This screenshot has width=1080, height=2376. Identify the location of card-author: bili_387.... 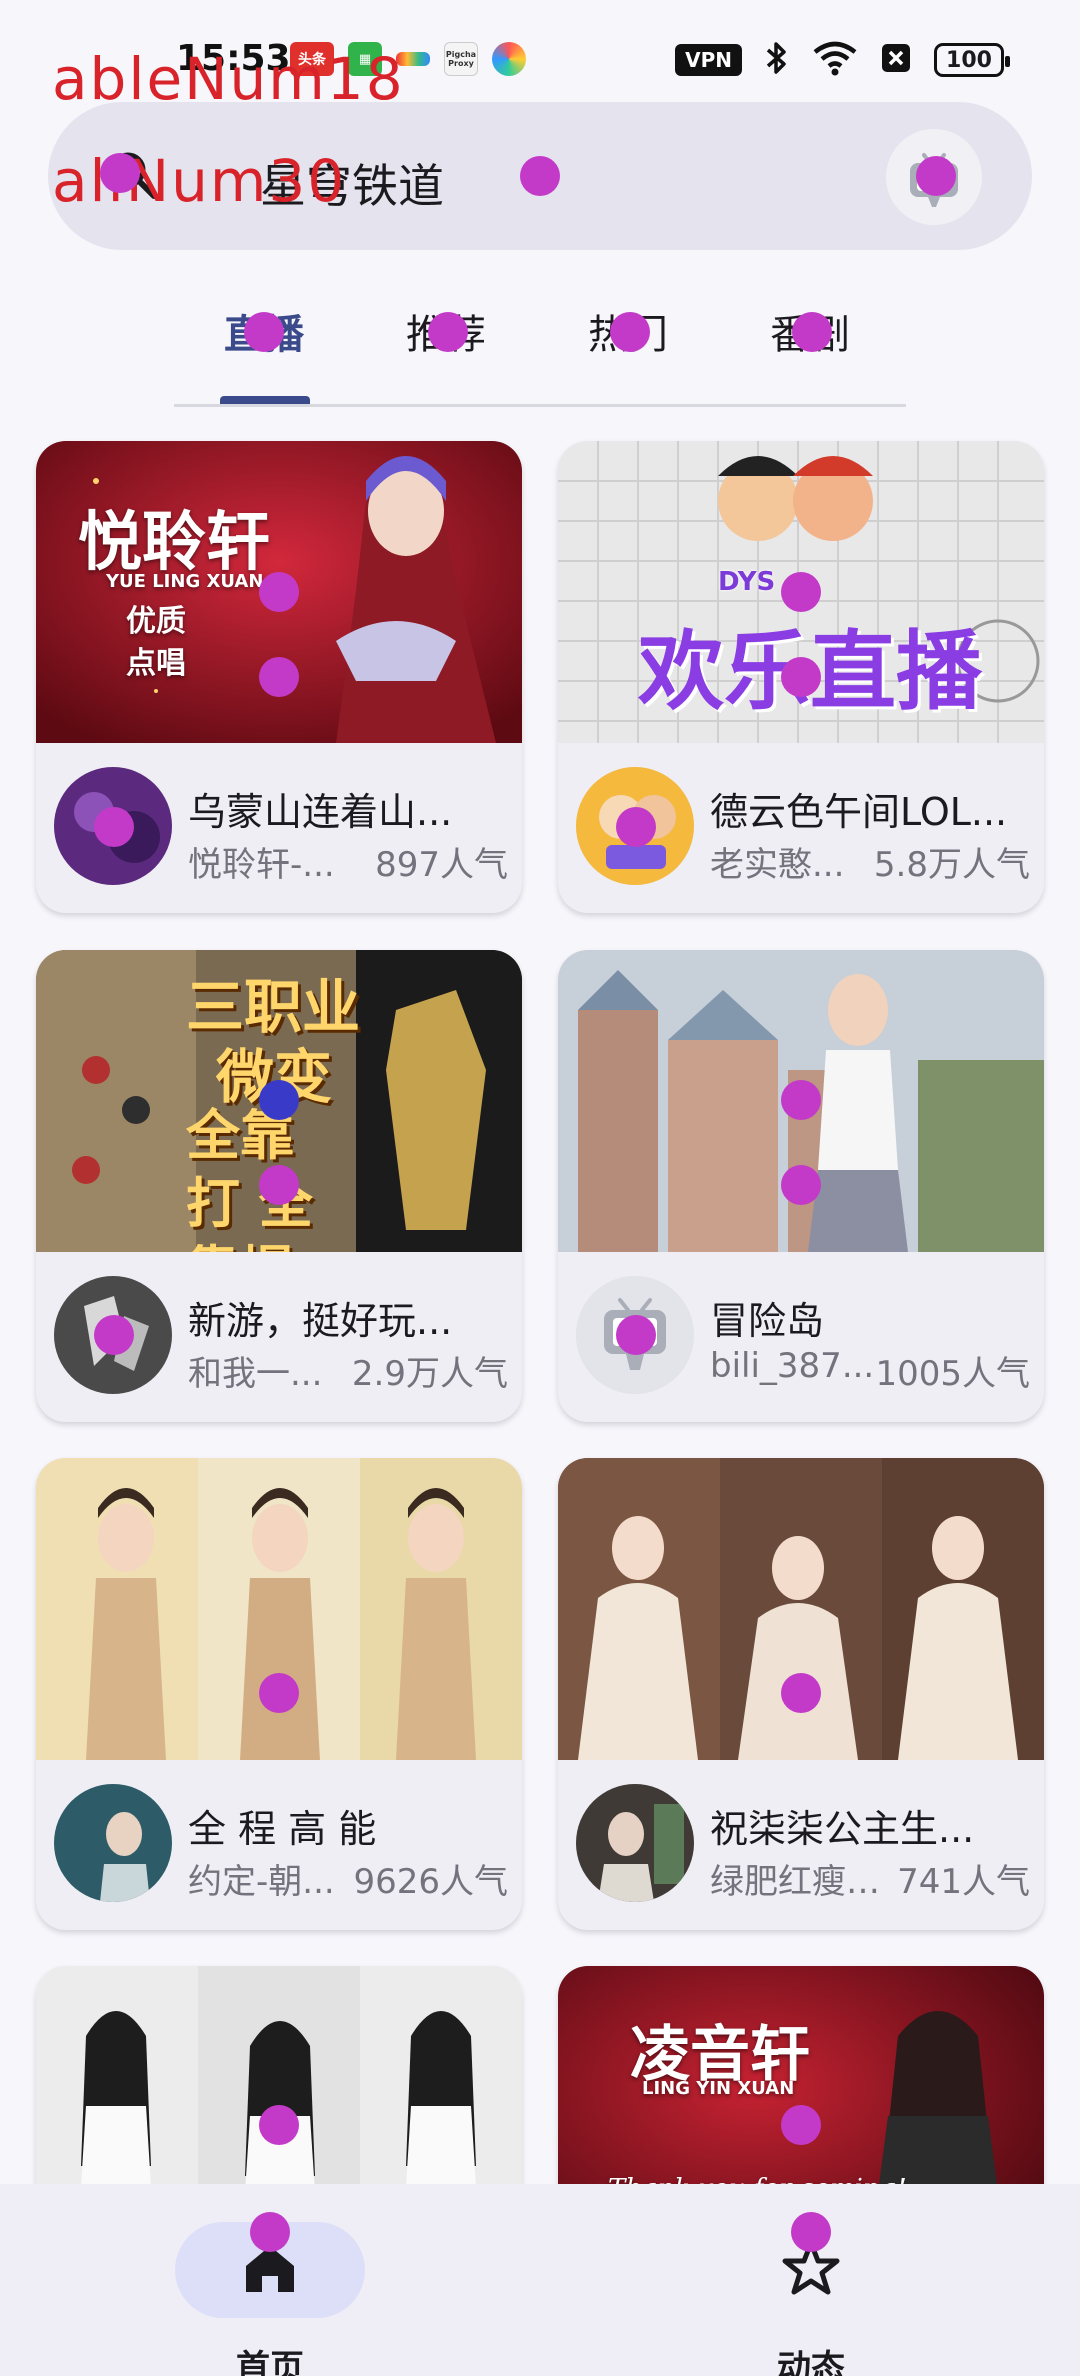
(792, 1366).